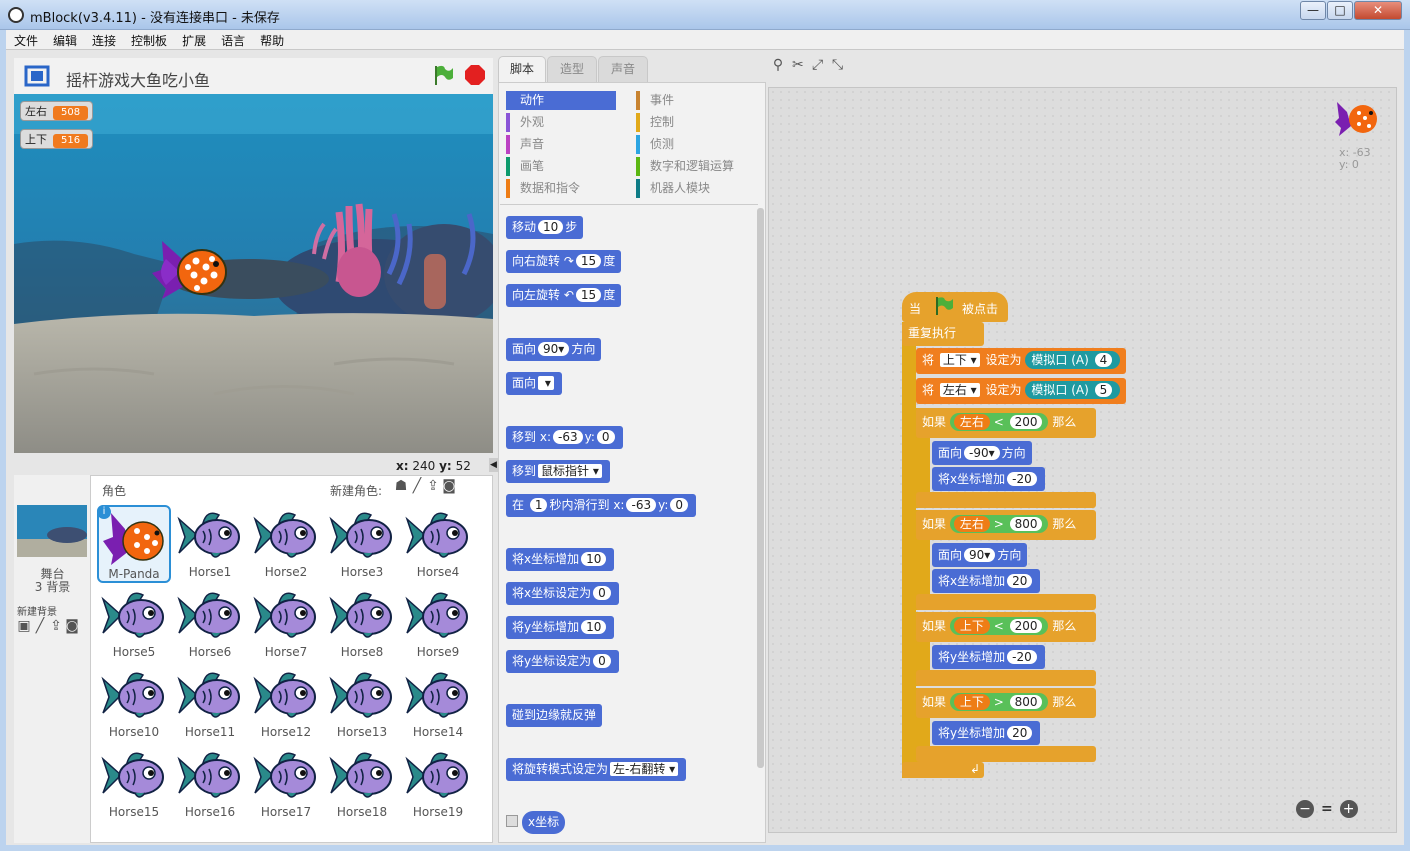 The width and height of the screenshot is (1410, 851). I want to click on category-1: 外观, so click(561, 122).